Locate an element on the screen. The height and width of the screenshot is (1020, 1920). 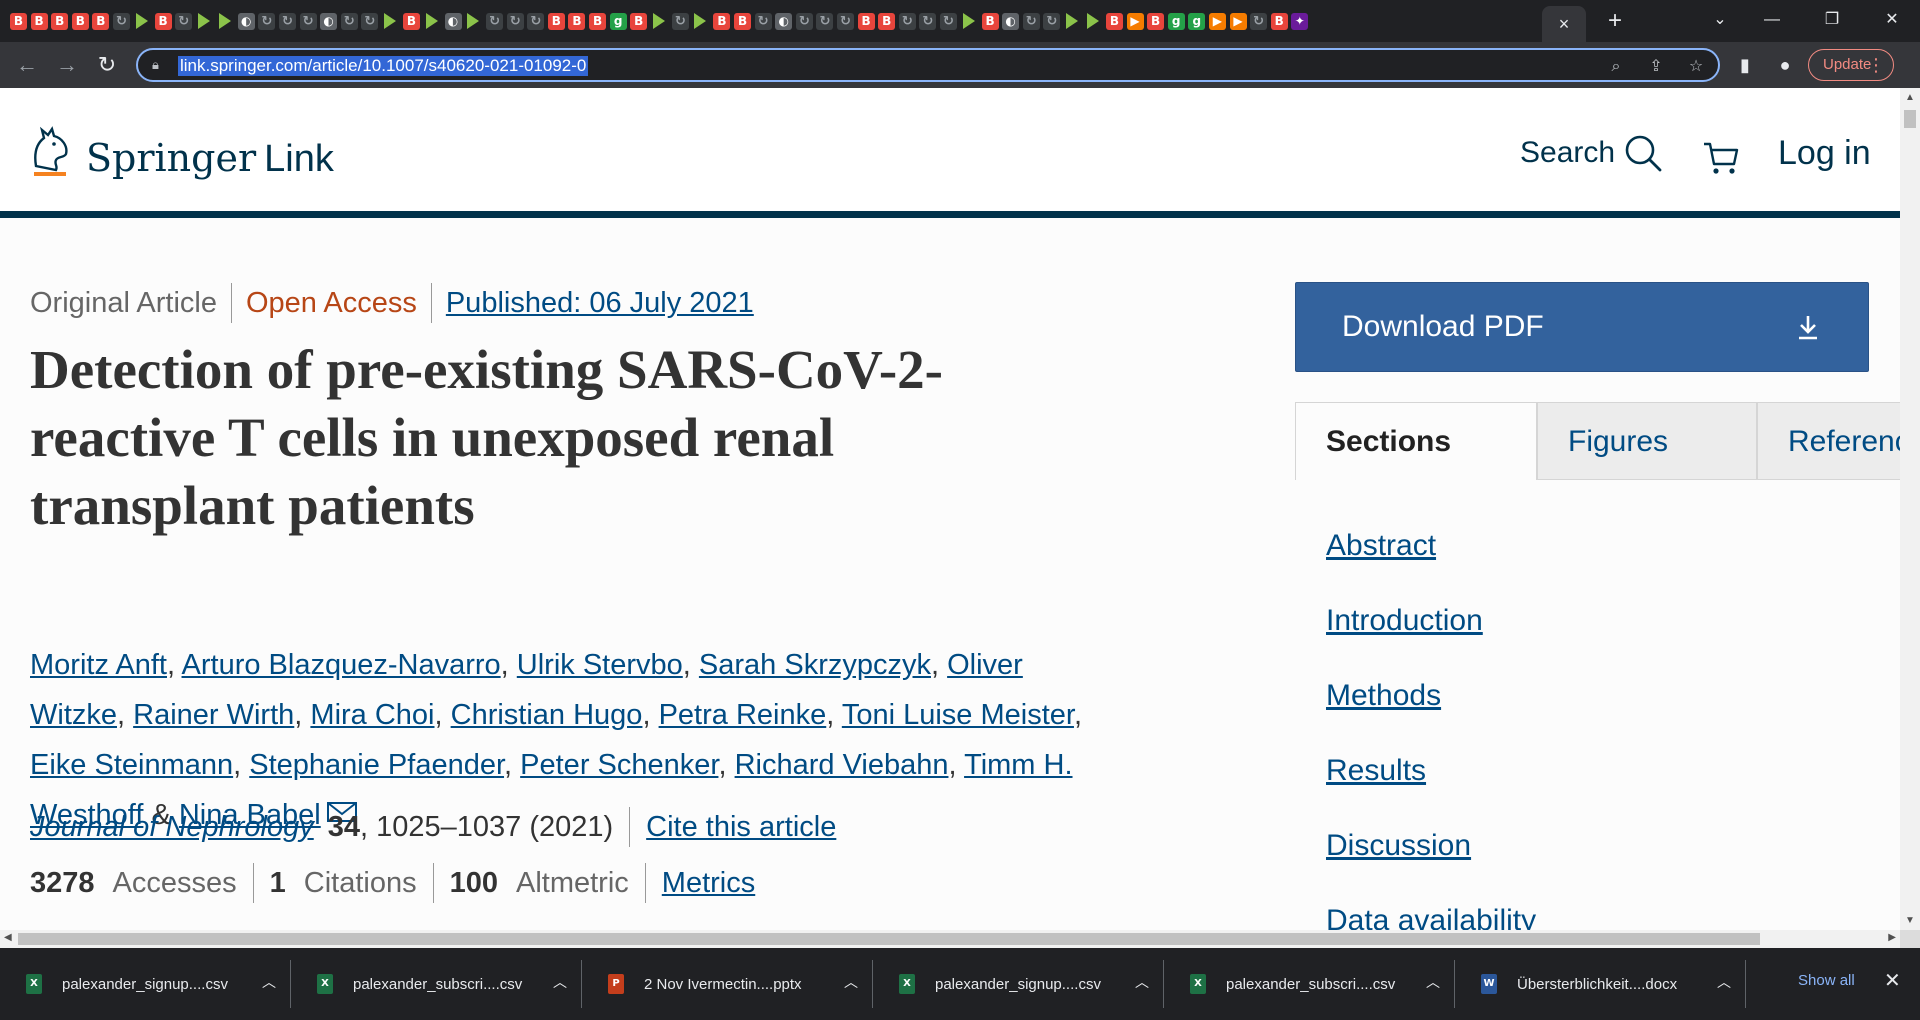
login-link: Log in is located at coordinates (1824, 153).